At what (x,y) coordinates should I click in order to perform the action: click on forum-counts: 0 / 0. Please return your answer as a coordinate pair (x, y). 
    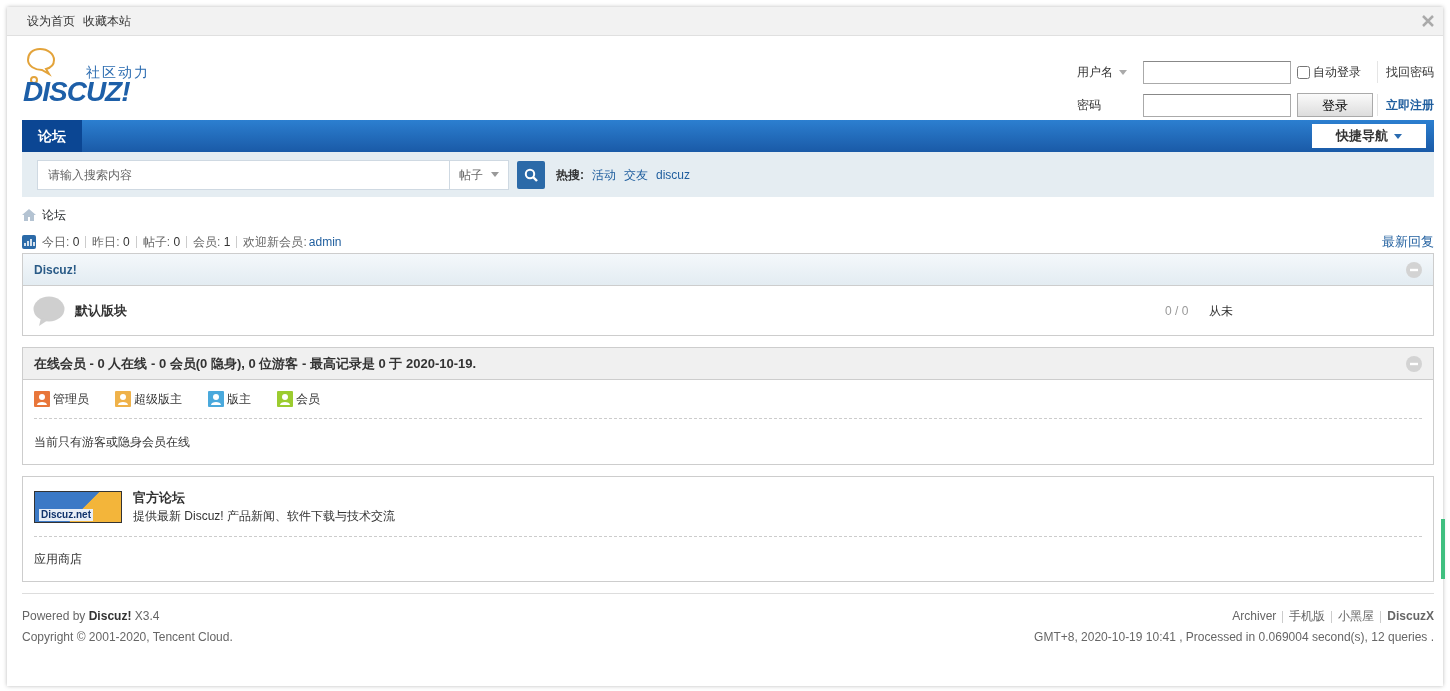
    Looking at the image, I should click on (1177, 311).